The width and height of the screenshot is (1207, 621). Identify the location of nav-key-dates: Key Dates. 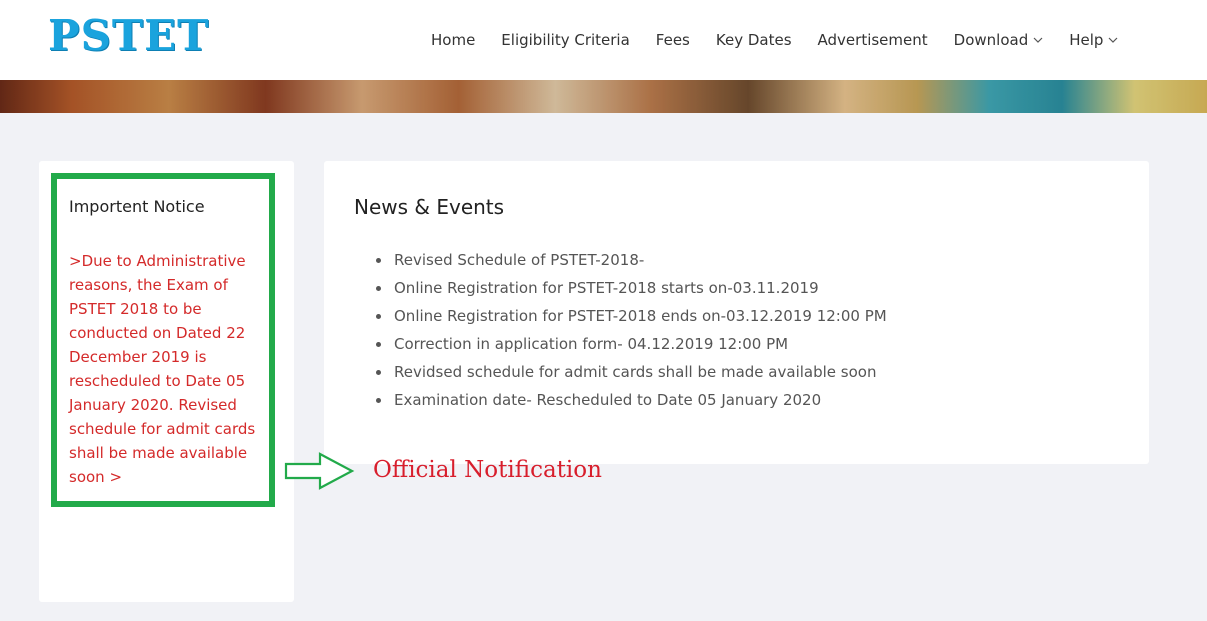
(754, 40).